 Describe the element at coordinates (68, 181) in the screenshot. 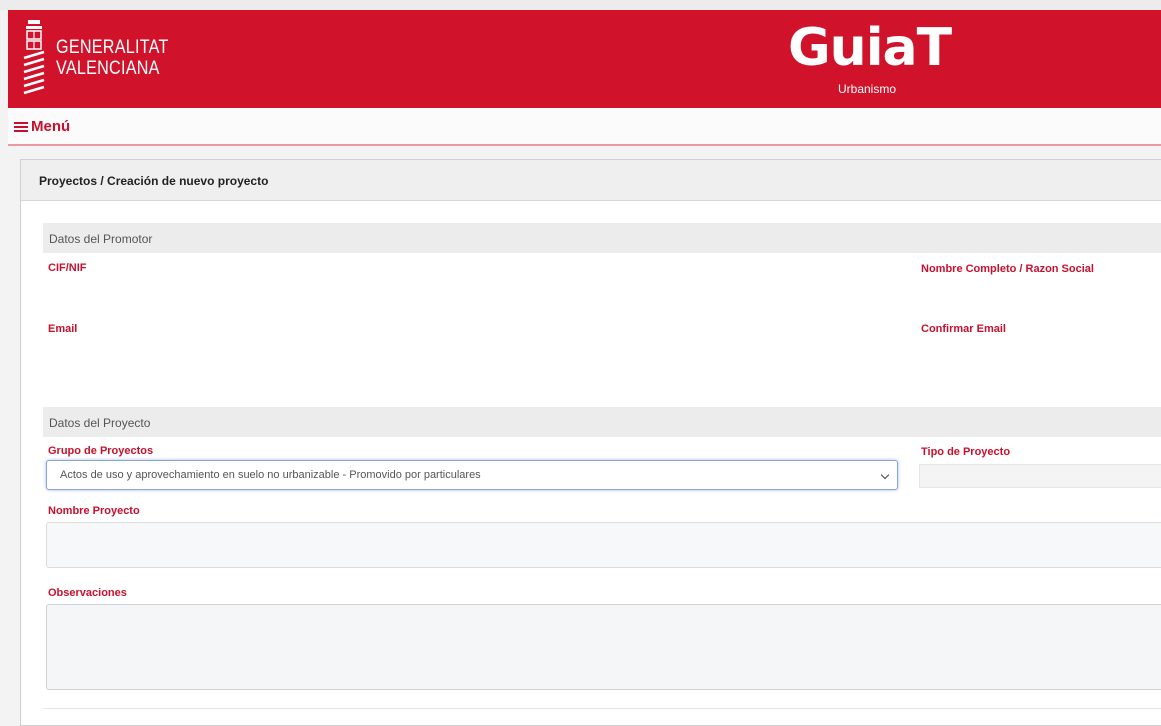

I see `breadcrumb-proyectos: Proyectos` at that location.